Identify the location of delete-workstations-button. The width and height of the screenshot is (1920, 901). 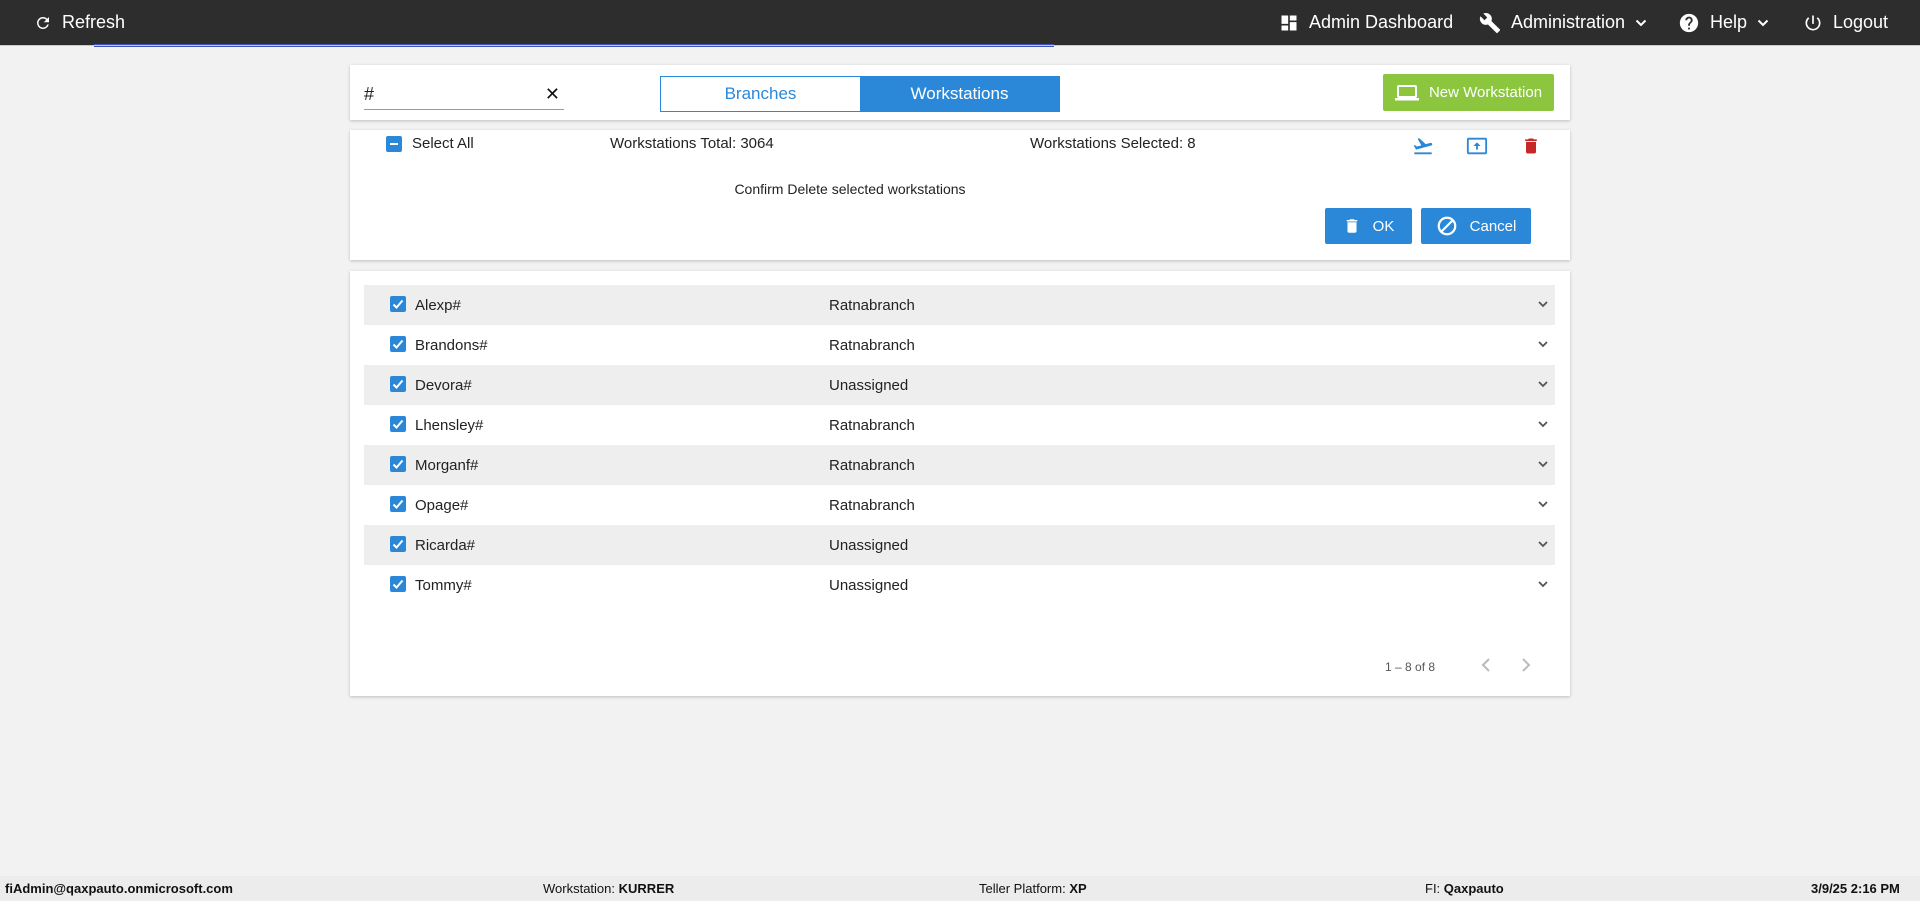
(1531, 146).